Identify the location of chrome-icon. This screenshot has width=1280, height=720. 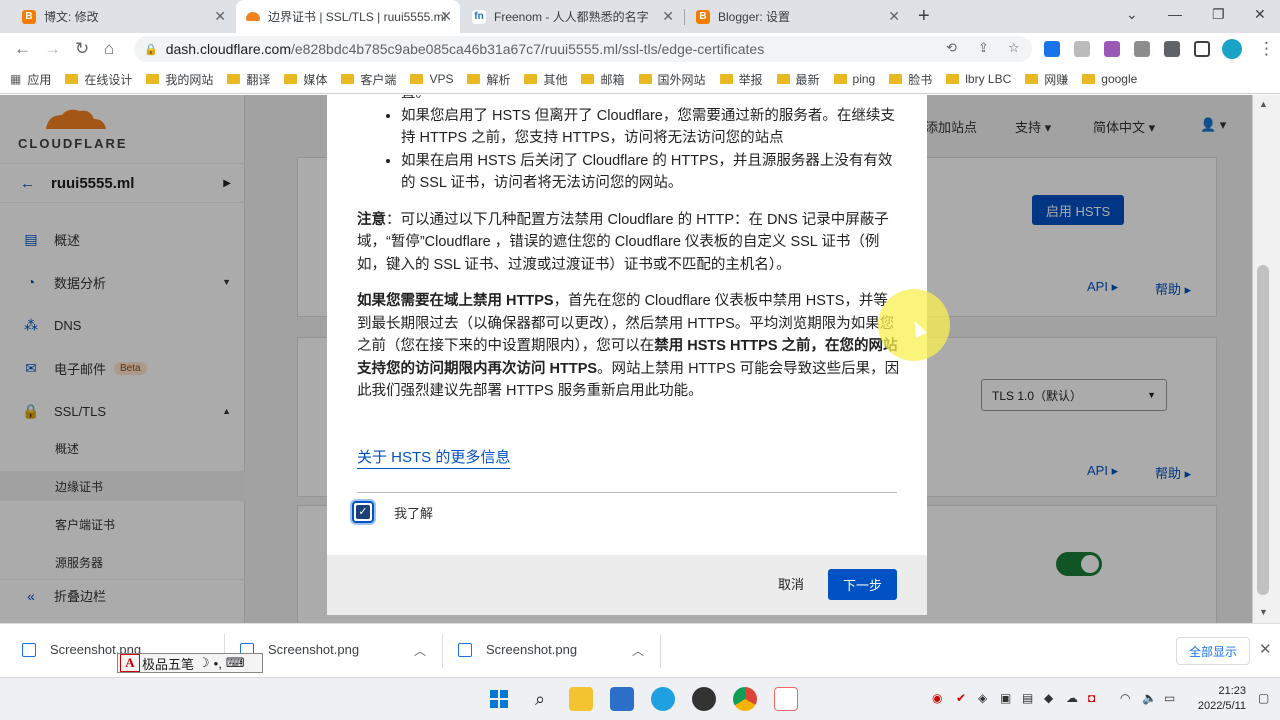
(745, 699).